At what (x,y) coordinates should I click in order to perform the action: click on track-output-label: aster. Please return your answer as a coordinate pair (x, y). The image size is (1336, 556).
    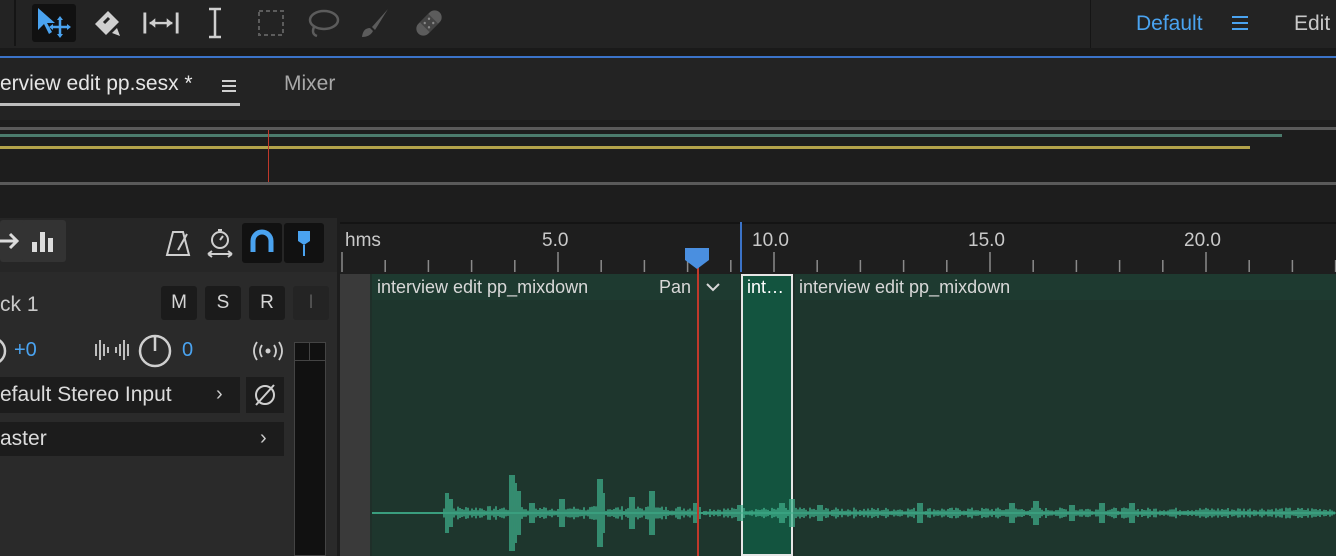
    Looking at the image, I should click on (23, 438).